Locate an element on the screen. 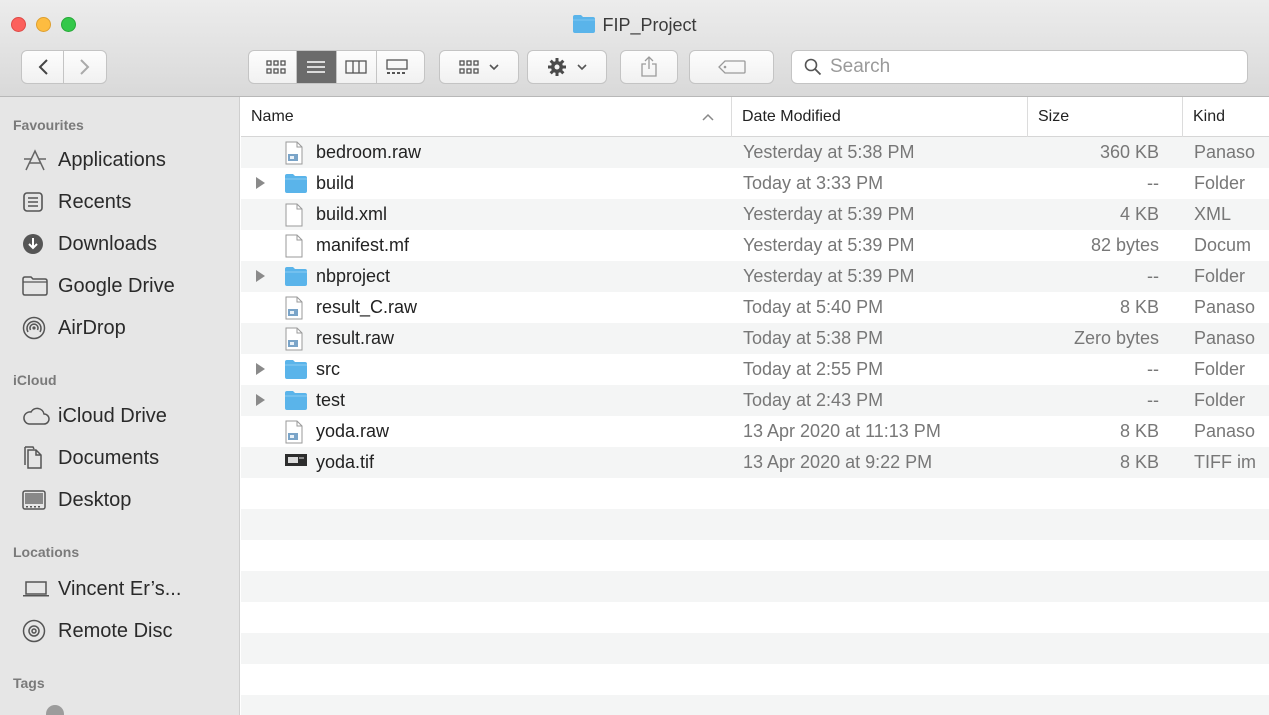 Image resolution: width=1269 pixels, height=715 pixels. sidebar-item-icloud-drive: iCloud Drive is located at coordinates (94, 416).